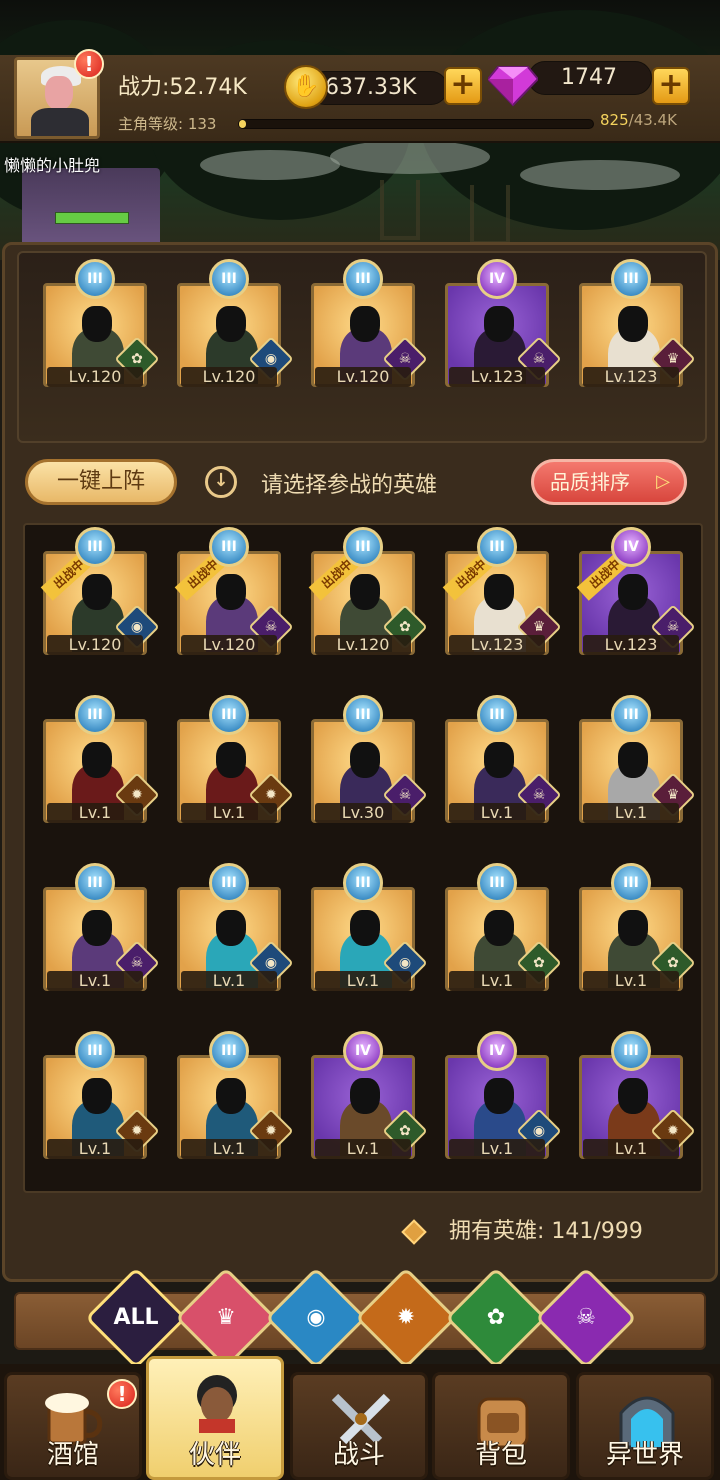  What do you see at coordinates (217, 1403) in the screenshot?
I see `partner-icon` at bounding box center [217, 1403].